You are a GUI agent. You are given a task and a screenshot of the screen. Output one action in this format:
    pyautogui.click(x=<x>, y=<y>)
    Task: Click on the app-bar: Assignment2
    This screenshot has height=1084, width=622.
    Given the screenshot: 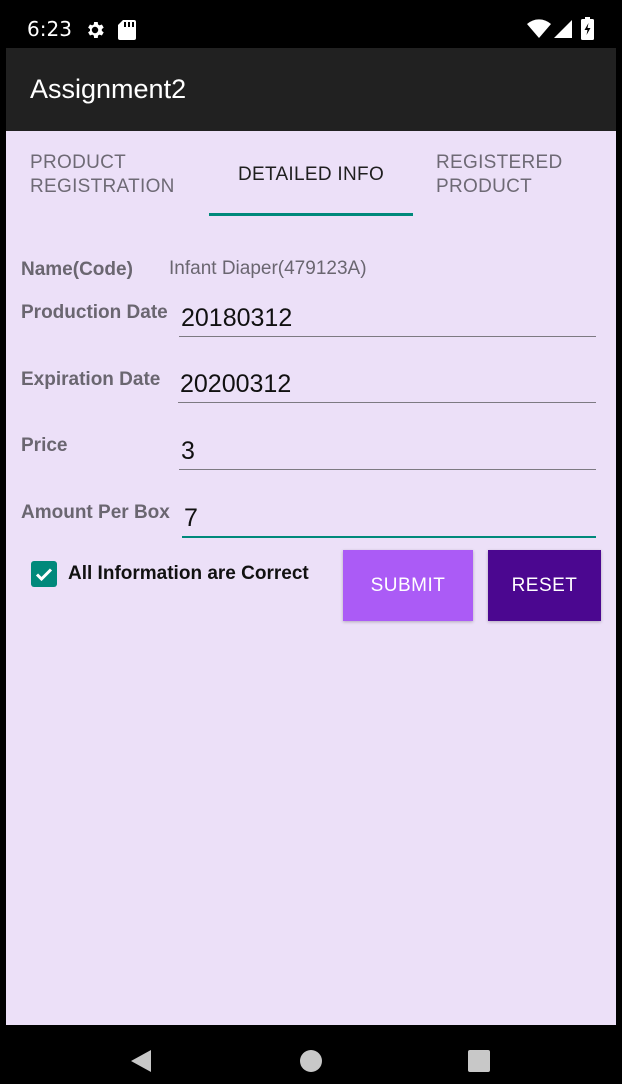 What is the action you would take?
    pyautogui.click(x=311, y=89)
    